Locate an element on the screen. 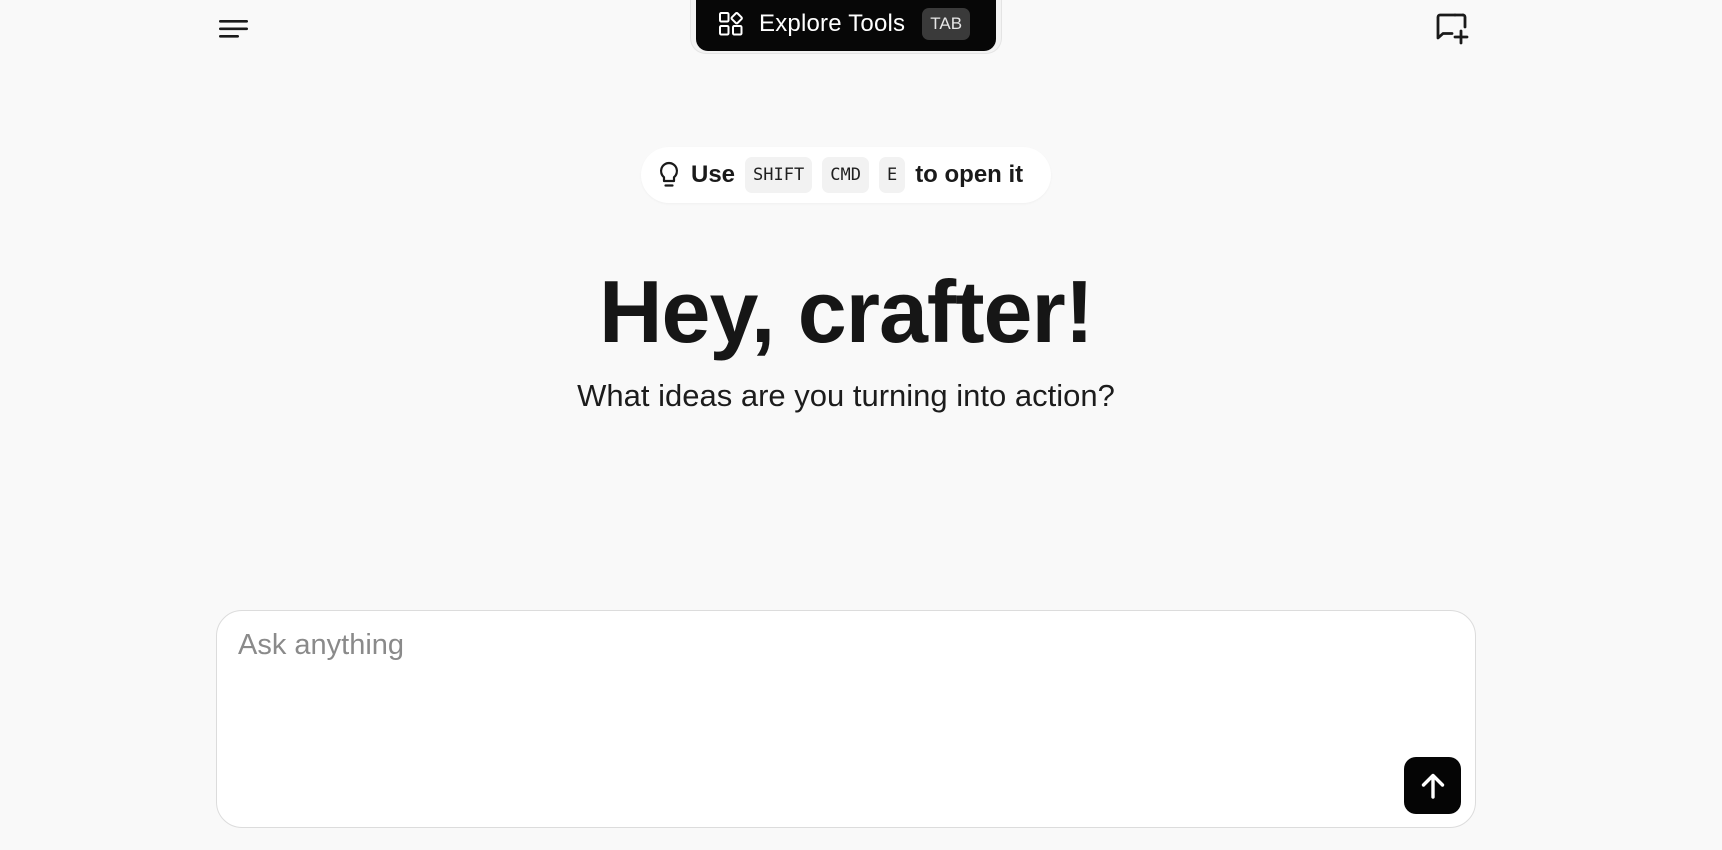 This screenshot has width=1722, height=850. new-chat-button is located at coordinates (1452, 28).